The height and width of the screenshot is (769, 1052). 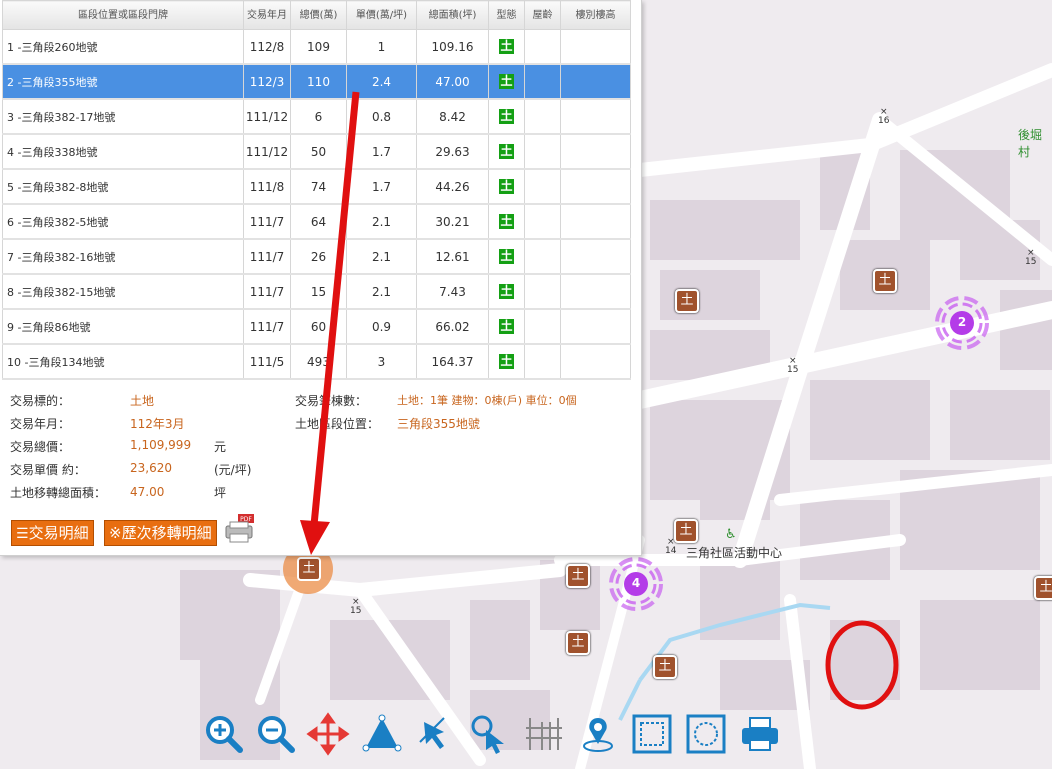 I want to click on click-query-icon, so click(x=490, y=734).